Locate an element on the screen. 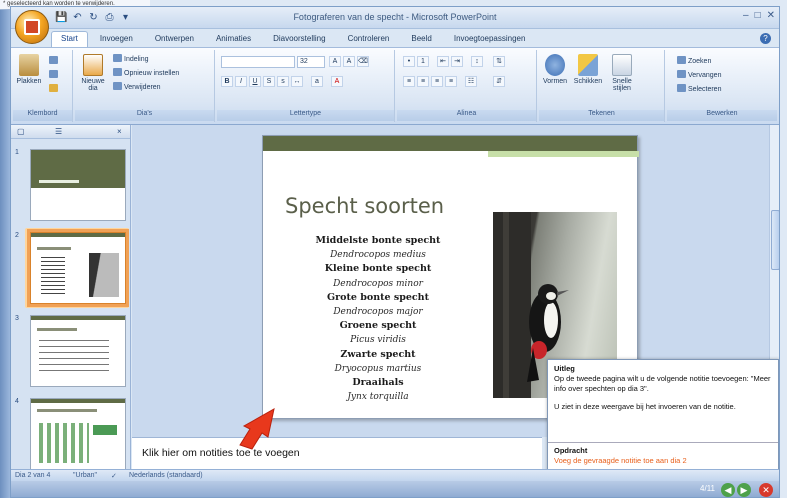 This screenshot has height=498, width=787. thumbnail-number: 3 is located at coordinates (17, 318).